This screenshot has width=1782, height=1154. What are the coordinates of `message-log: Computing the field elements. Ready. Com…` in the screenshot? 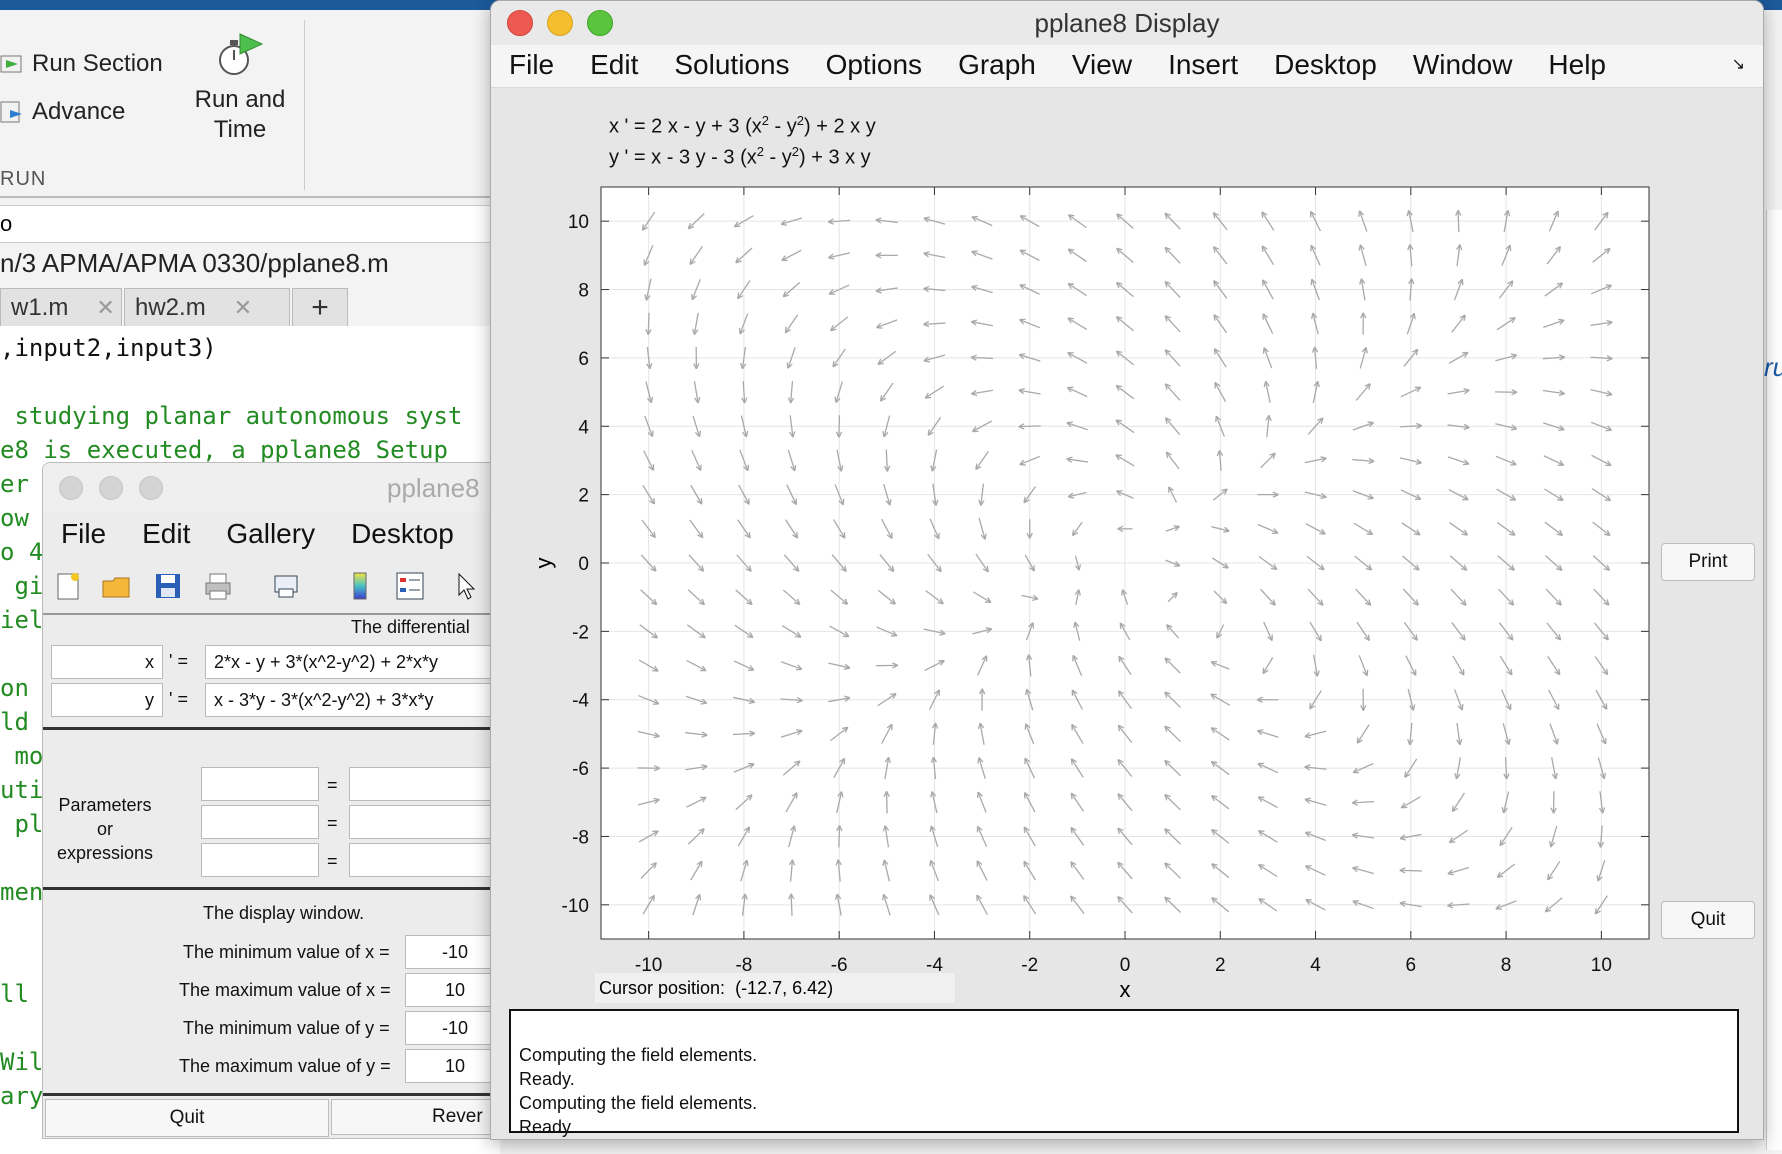 It's located at (1124, 1073).